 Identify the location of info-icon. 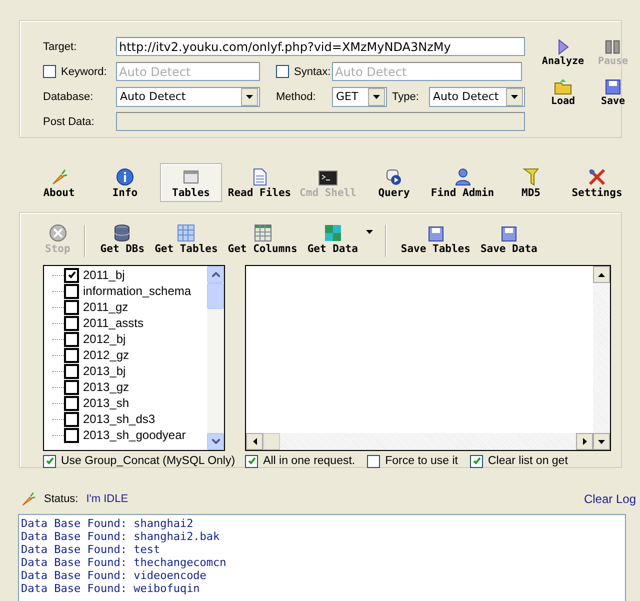
(125, 177).